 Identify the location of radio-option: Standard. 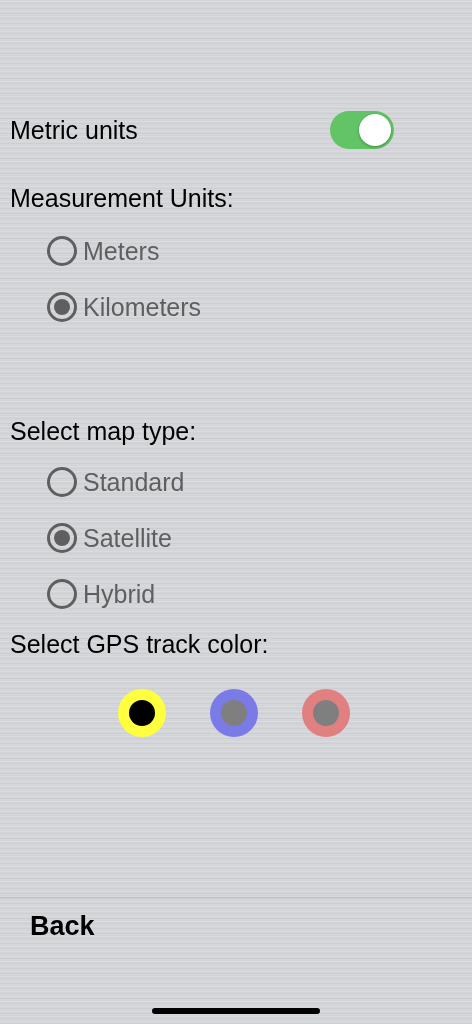
(116, 482).